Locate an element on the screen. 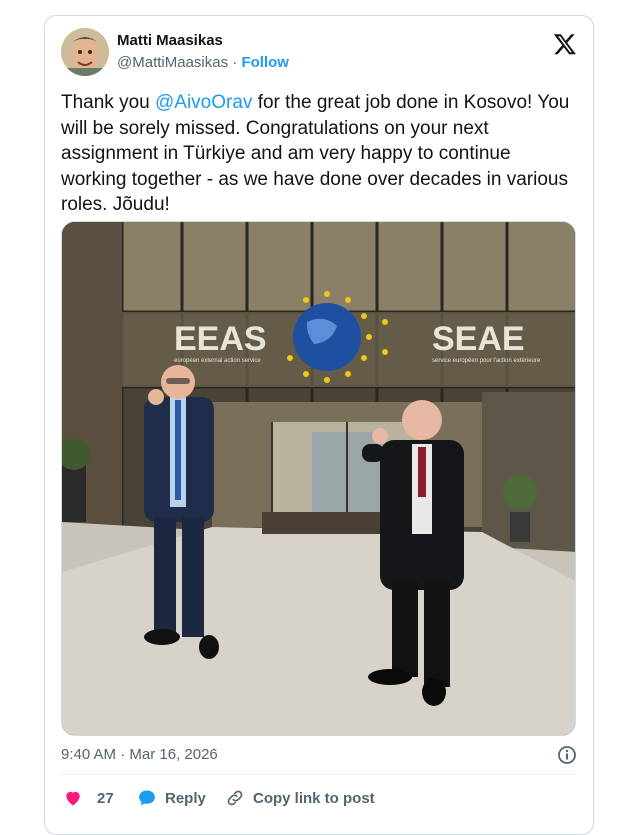 The image size is (636, 835). handle: @MattiMaasikas is located at coordinates (172, 62).